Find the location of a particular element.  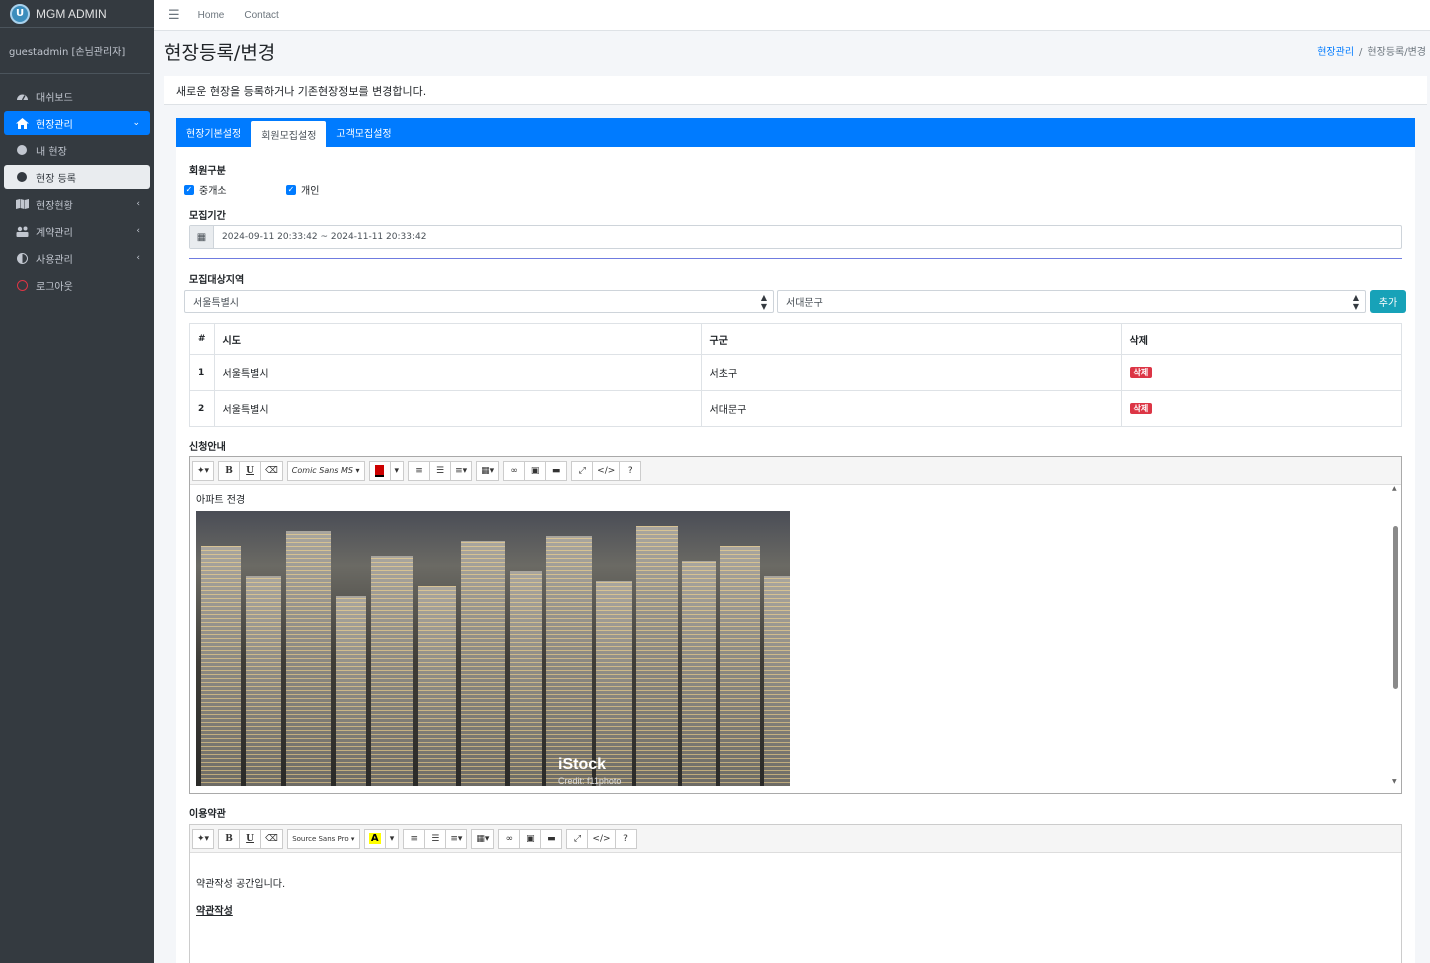

table-row: 2 서울특별시 서대문구 삭제 is located at coordinates (796, 408).